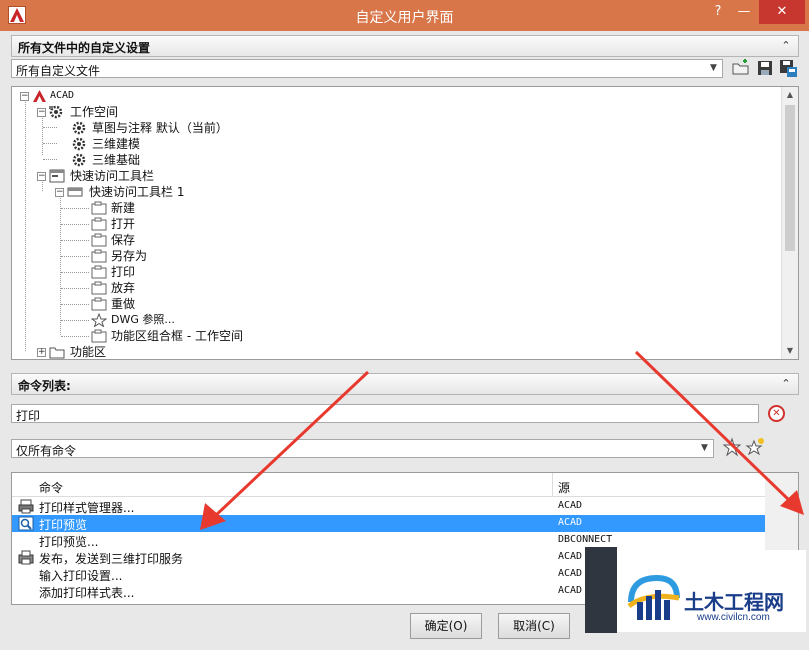 This screenshot has height=650, width=809. I want to click on watermark-dark-strip, so click(601, 590).